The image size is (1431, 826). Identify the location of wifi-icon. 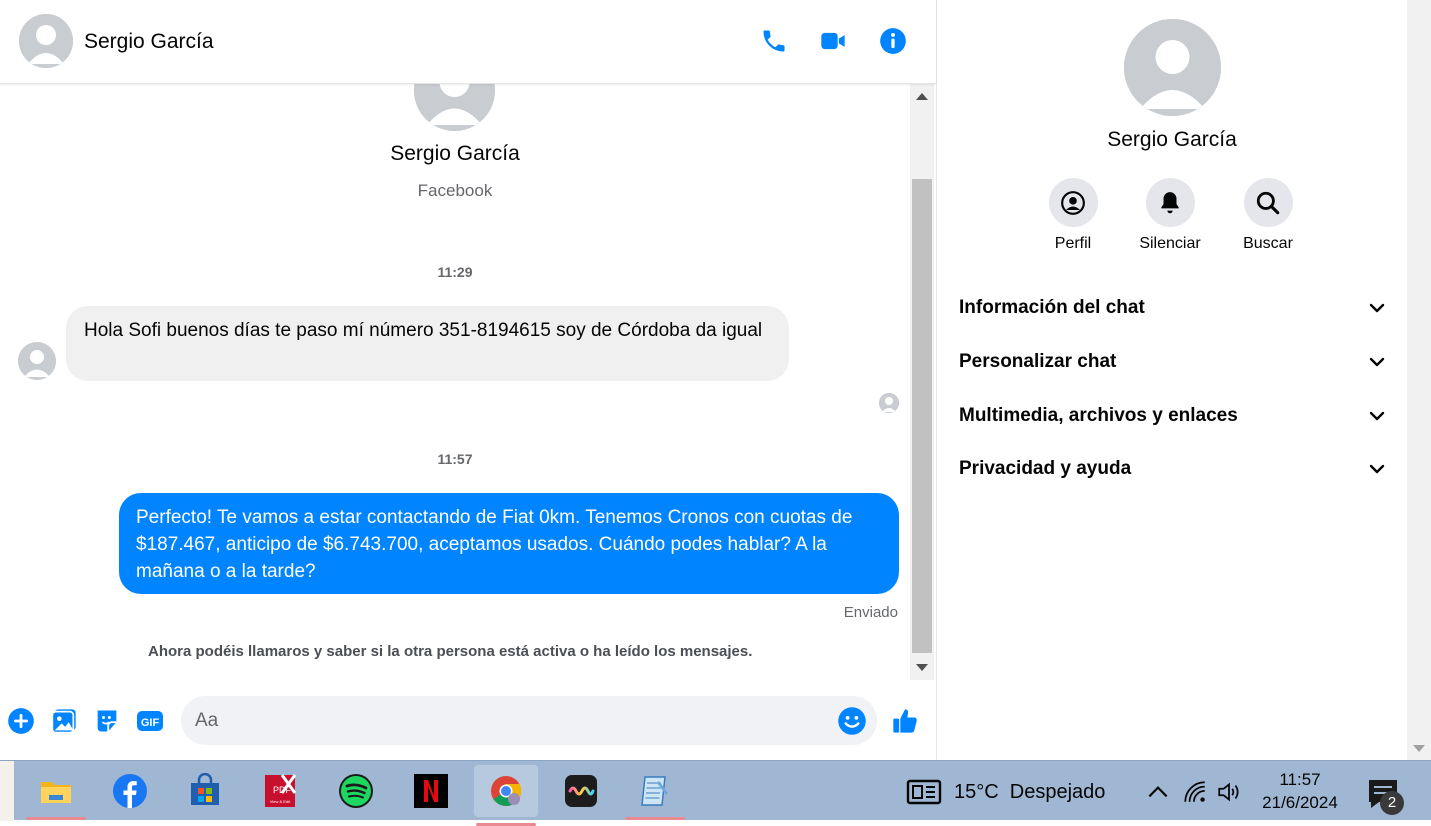
(1195, 792).